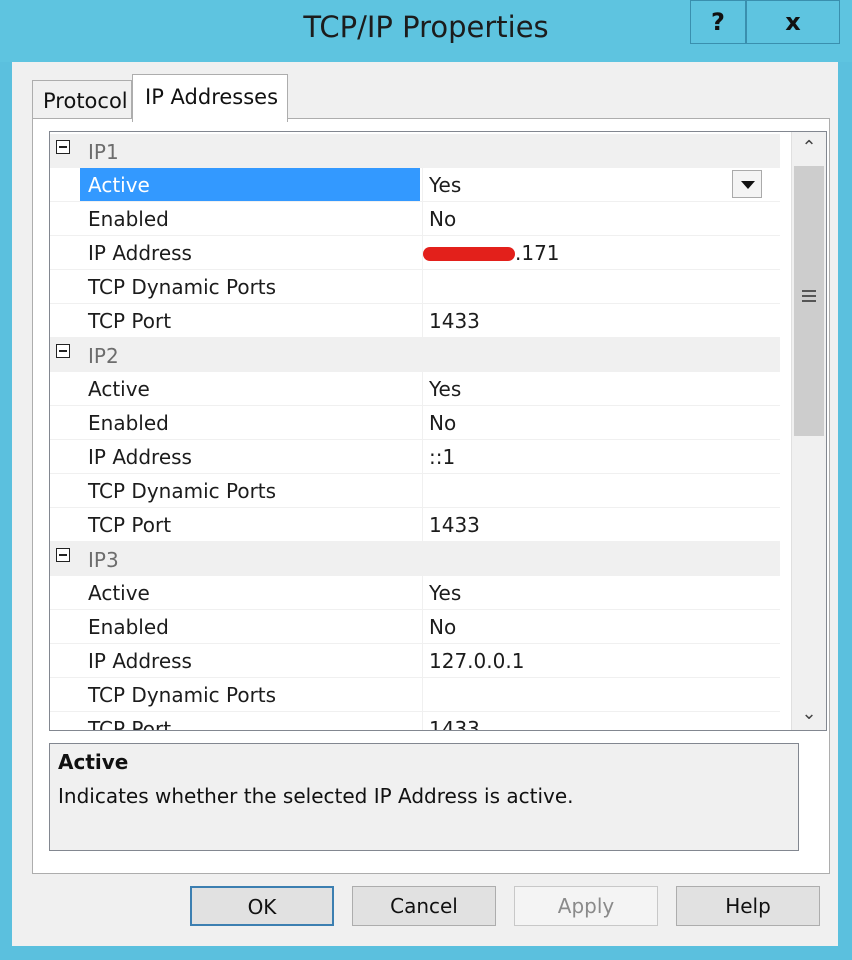 This screenshot has height=960, width=852. I want to click on property-row: IP Address .171, so click(415, 253).